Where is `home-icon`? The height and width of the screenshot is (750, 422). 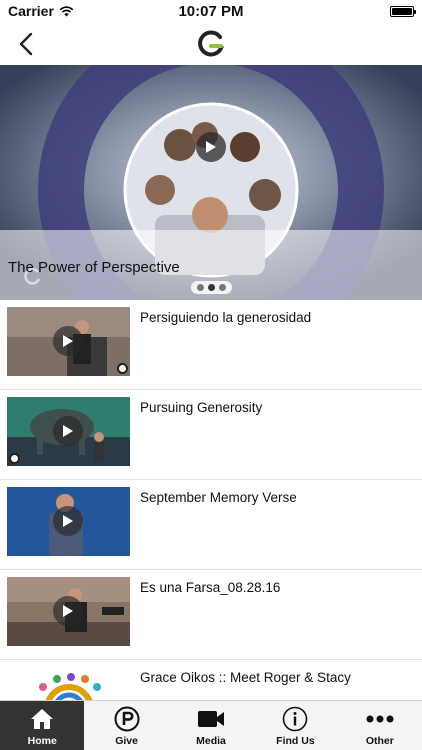
home-icon is located at coordinates (42, 719).